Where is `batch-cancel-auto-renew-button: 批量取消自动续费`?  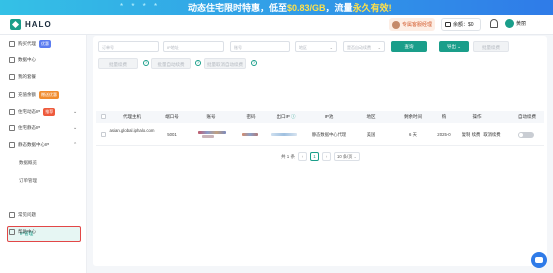 batch-cancel-auto-renew-button: 批量取消自动续费 is located at coordinates (225, 63).